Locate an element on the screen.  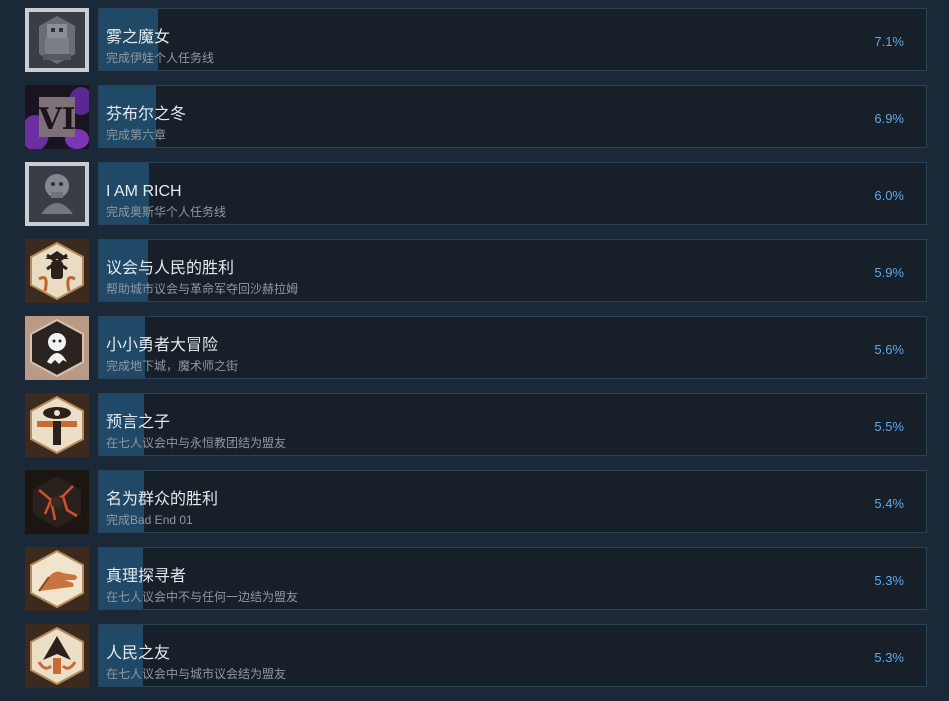
achievement-description: 完成奥斯华个人任务线 is located at coordinates (166, 212).